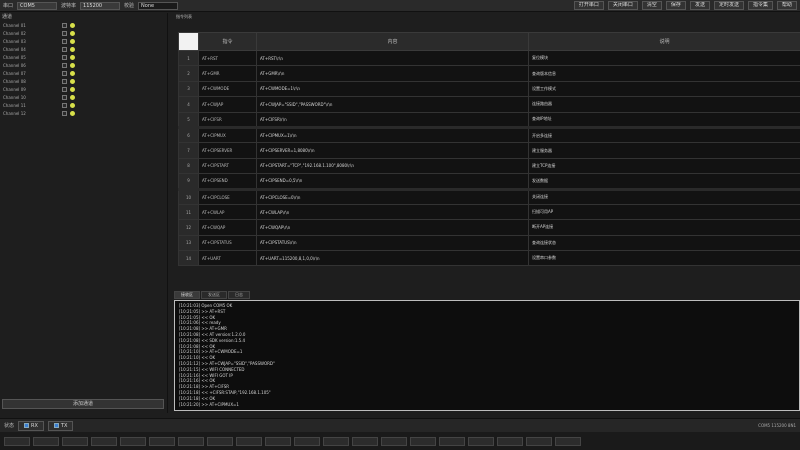  I want to click on command-cell: AT+RST, so click(227, 58).